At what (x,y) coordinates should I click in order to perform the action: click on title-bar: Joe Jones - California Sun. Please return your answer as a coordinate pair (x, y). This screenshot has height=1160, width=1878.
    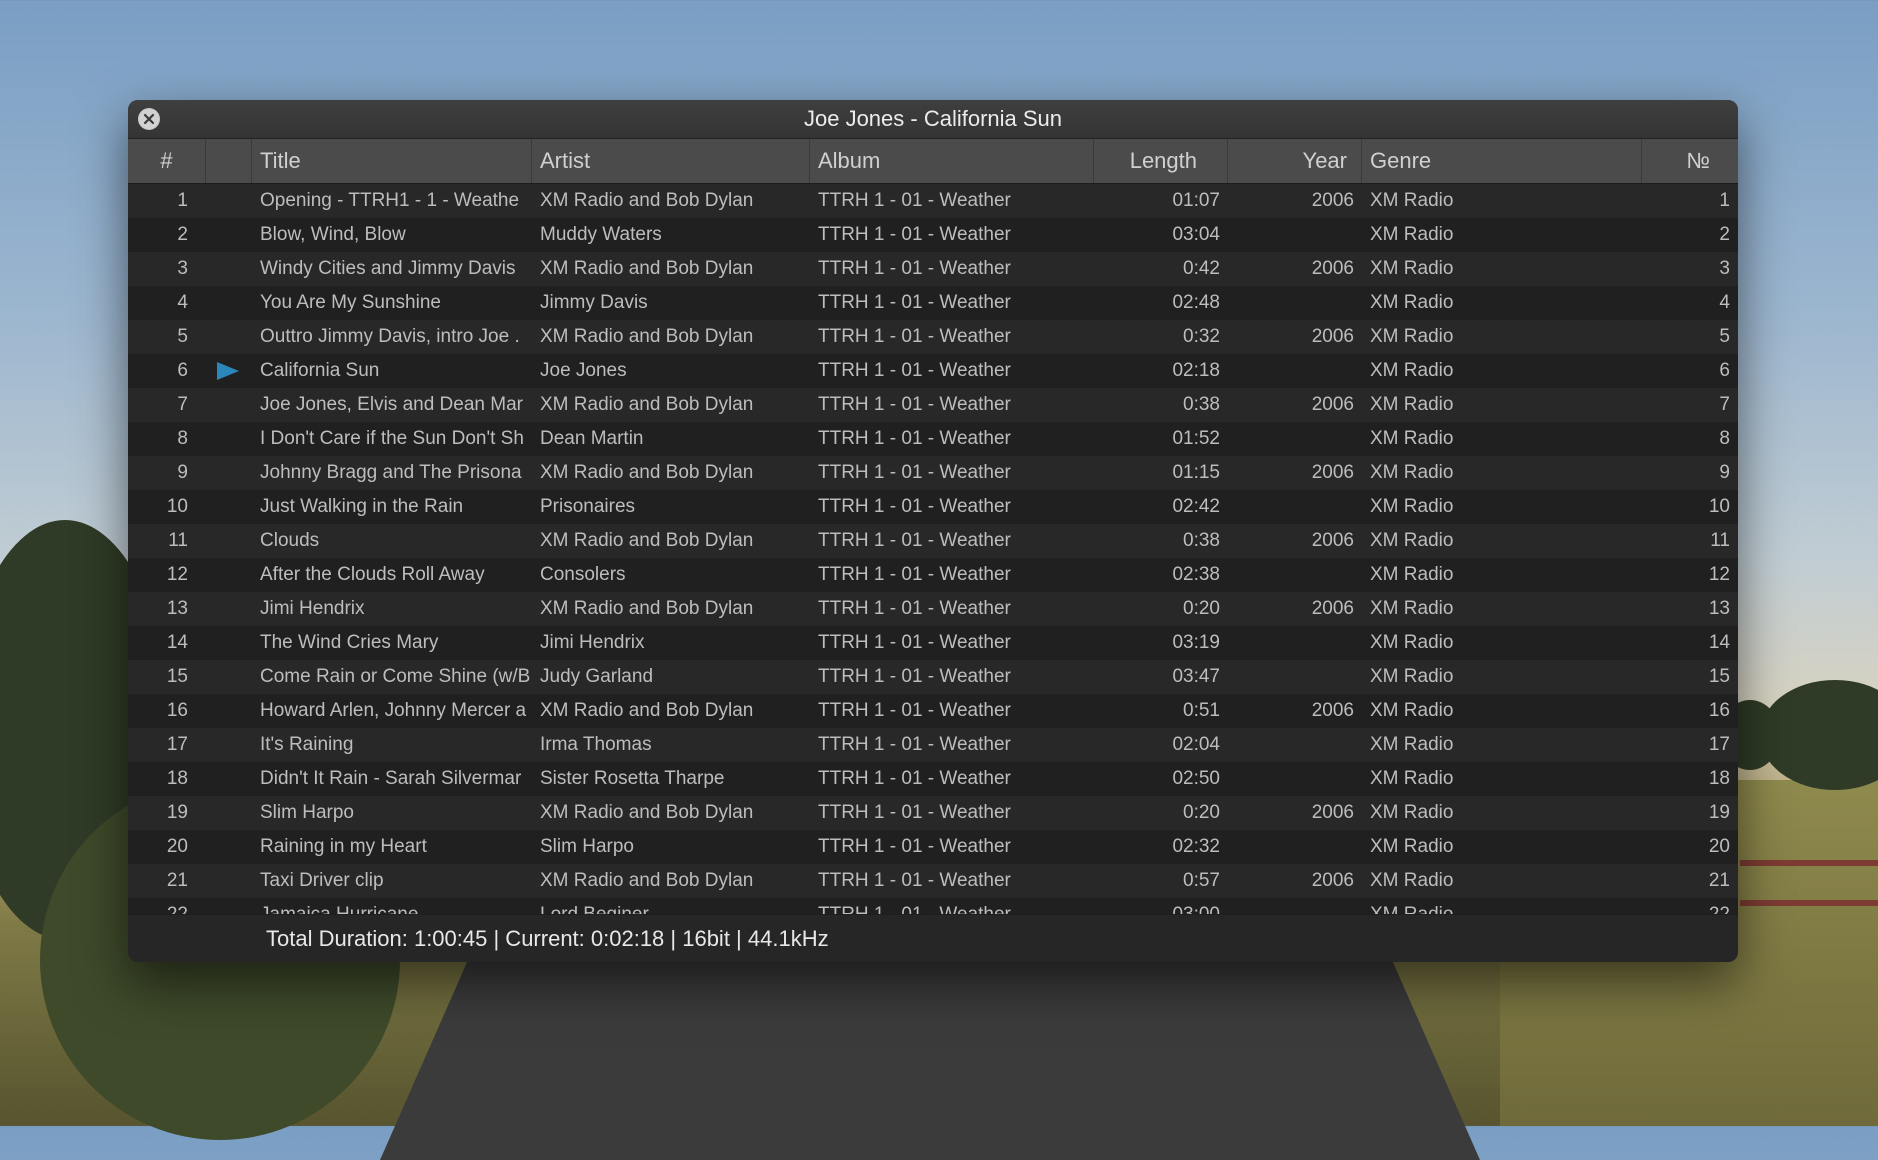
    Looking at the image, I should click on (933, 119).